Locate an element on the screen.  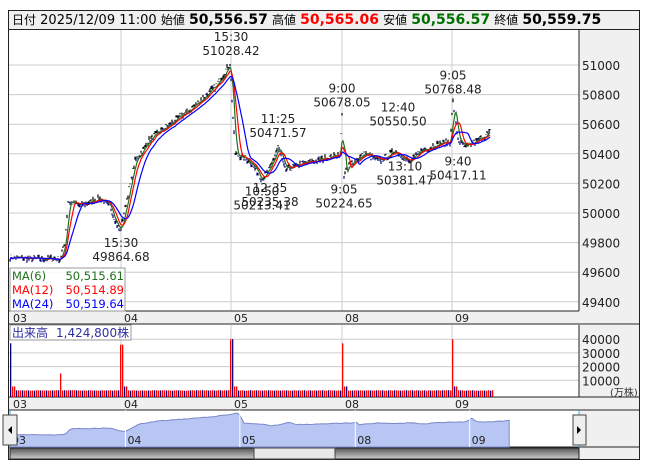
annotation-time: 9:40 is located at coordinates (458, 161).